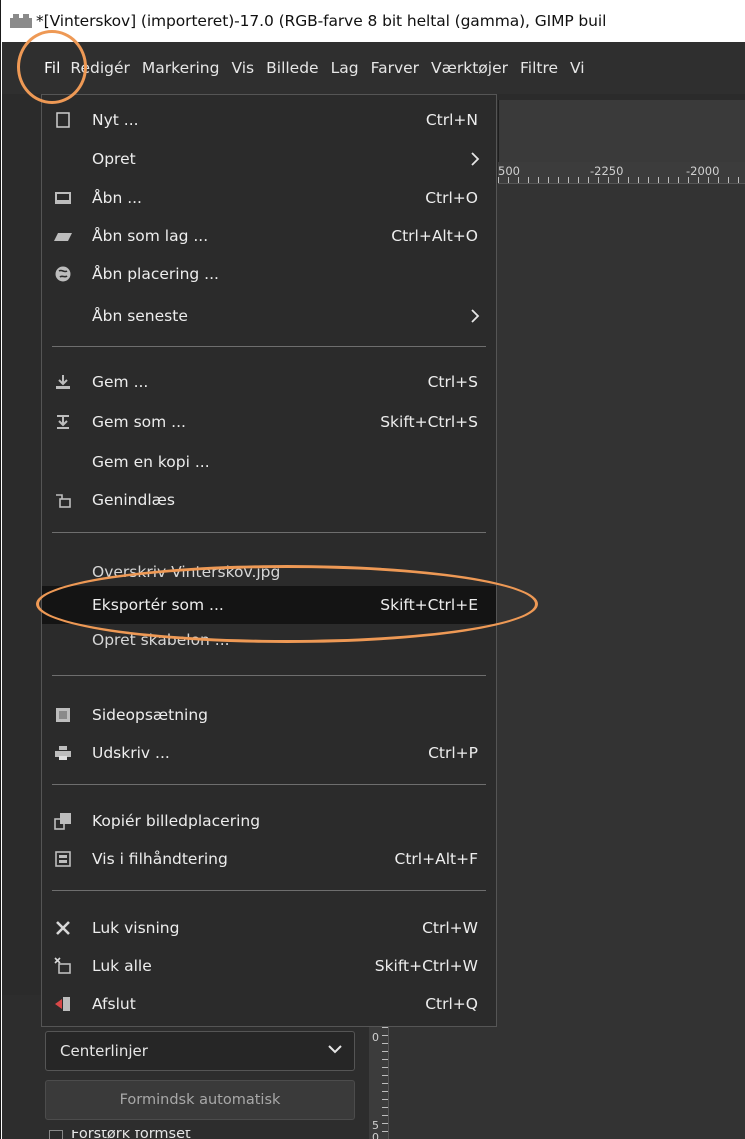 The image size is (745, 1139). I want to click on menu-item-shortcut: Ctrl+W, so click(450, 928).